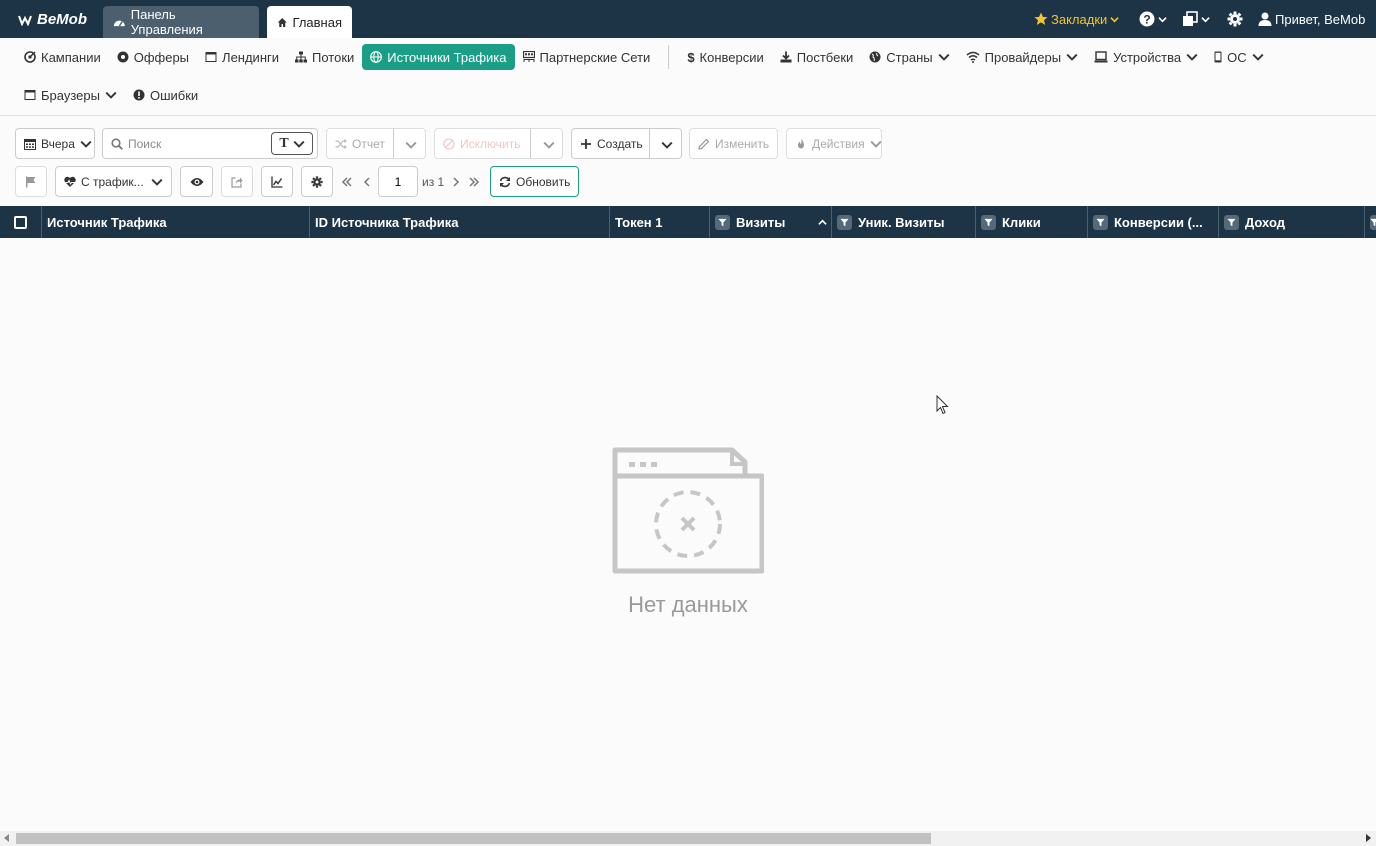 Image resolution: width=1376 pixels, height=846 pixels. What do you see at coordinates (1196, 19) in the screenshot?
I see `windows-menu` at bounding box center [1196, 19].